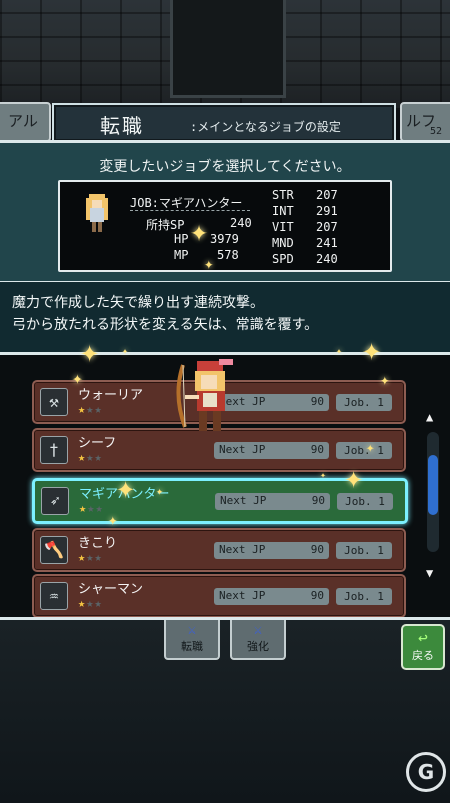 This screenshot has height=803, width=450. What do you see at coordinates (225, 167) in the screenshot?
I see `select-prompt: 変更したいジョブを選択してください。` at bounding box center [225, 167].